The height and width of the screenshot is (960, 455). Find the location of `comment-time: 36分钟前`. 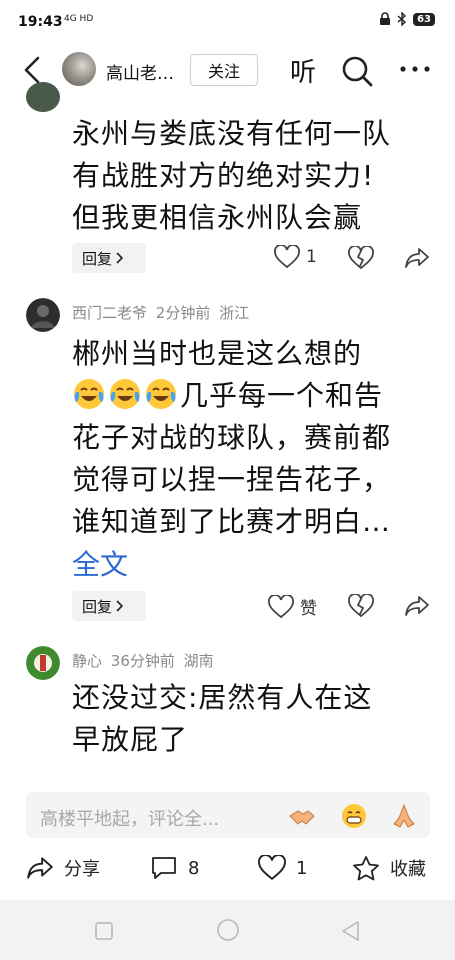

comment-time: 36分钟前 is located at coordinates (142, 661).